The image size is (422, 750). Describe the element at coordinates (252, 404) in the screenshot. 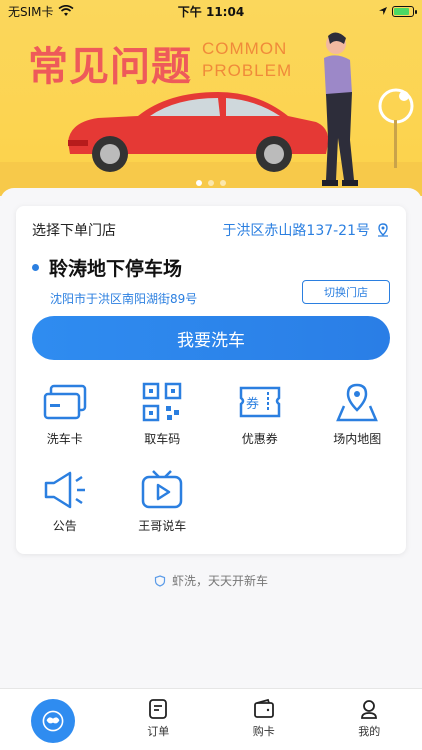

I see `svg-text: 券` at that location.